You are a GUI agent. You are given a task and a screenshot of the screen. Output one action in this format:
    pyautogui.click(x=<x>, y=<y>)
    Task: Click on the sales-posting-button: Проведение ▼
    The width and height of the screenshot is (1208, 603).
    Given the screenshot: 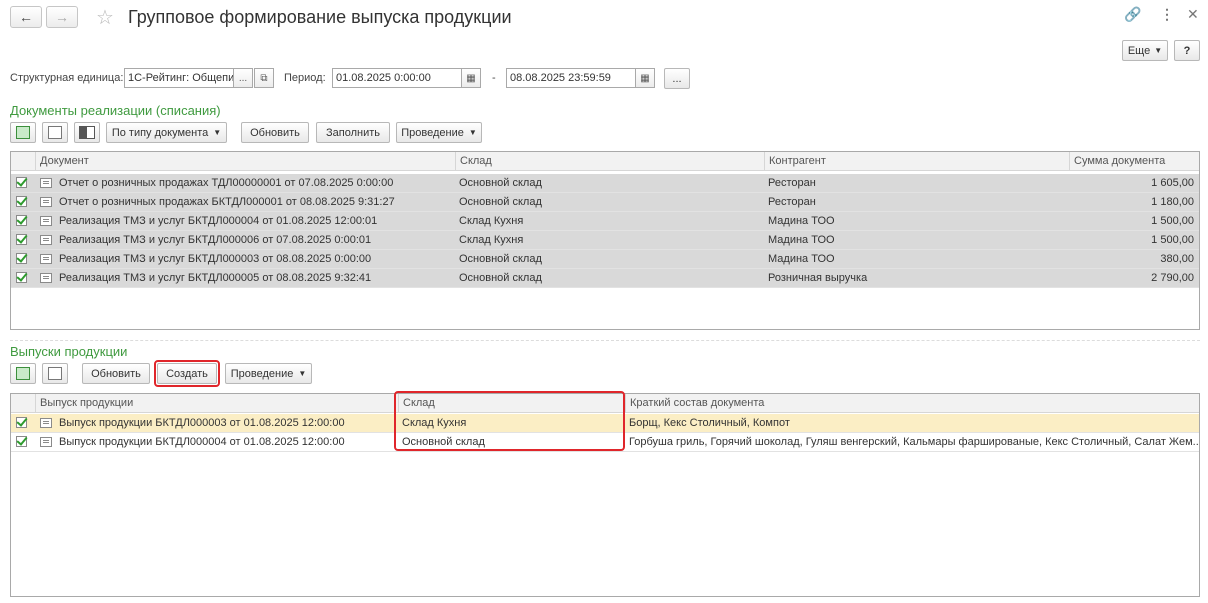 What is the action you would take?
    pyautogui.click(x=439, y=132)
    